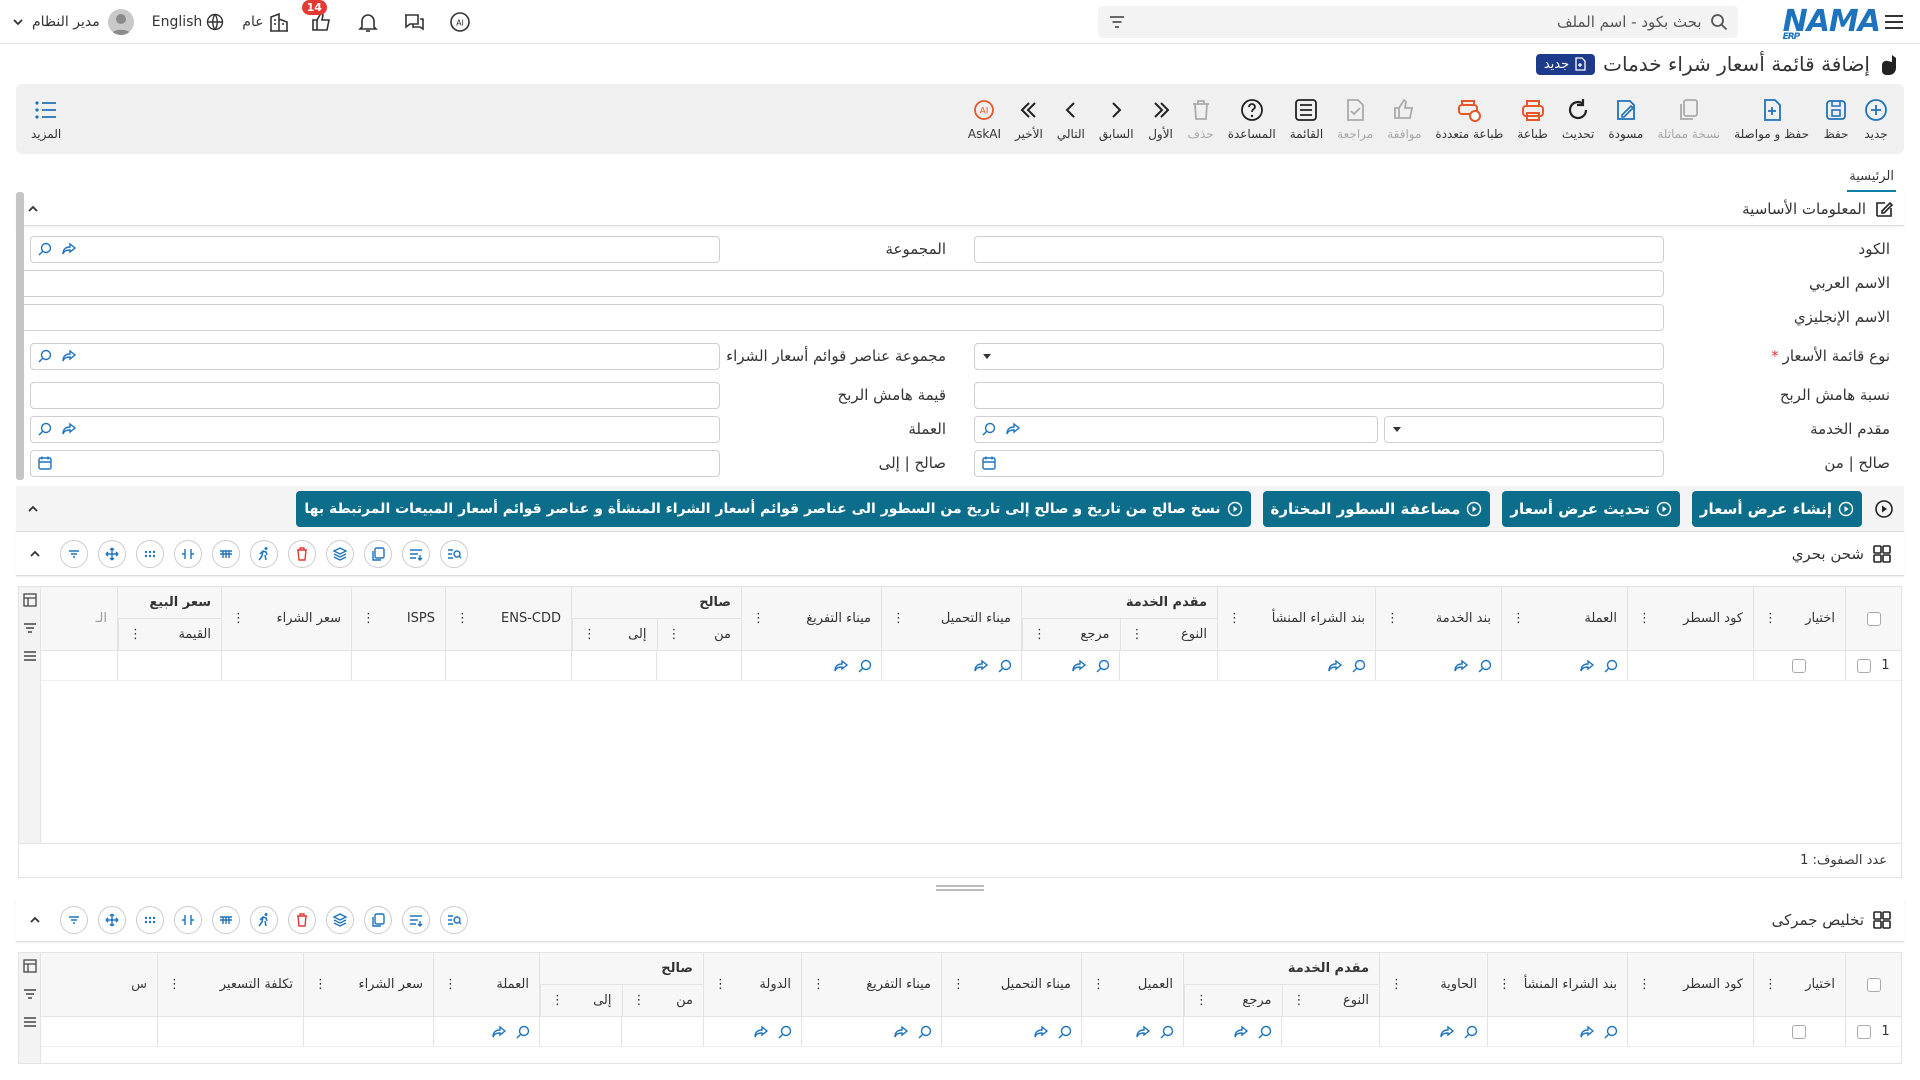  I want to click on col-discharge-port: ميناء التفريغ, so click(838, 618).